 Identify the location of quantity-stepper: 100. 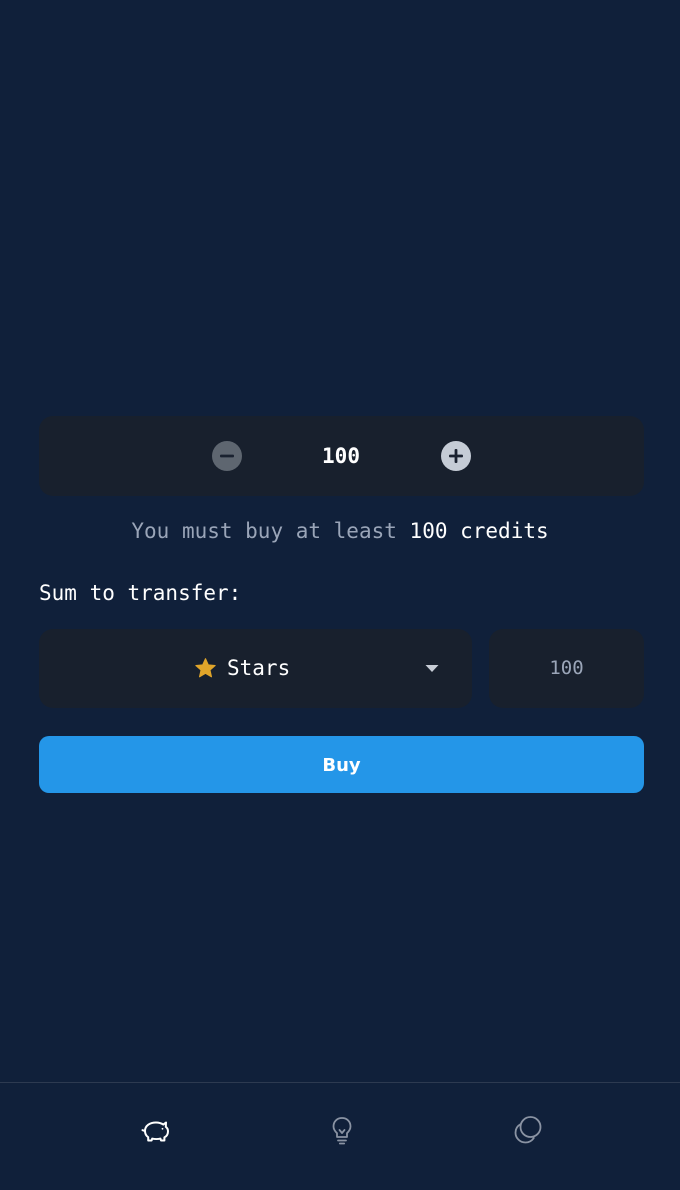
(341, 456).